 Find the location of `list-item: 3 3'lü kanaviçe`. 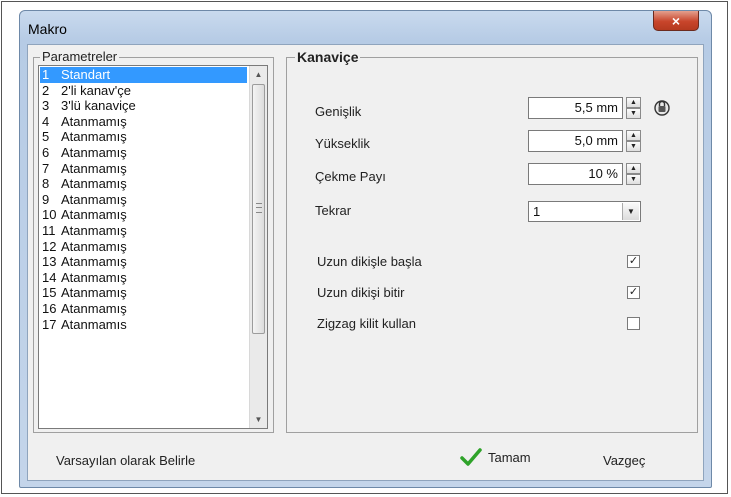

list-item: 3 3'lü kanaviçe is located at coordinates (143, 106).